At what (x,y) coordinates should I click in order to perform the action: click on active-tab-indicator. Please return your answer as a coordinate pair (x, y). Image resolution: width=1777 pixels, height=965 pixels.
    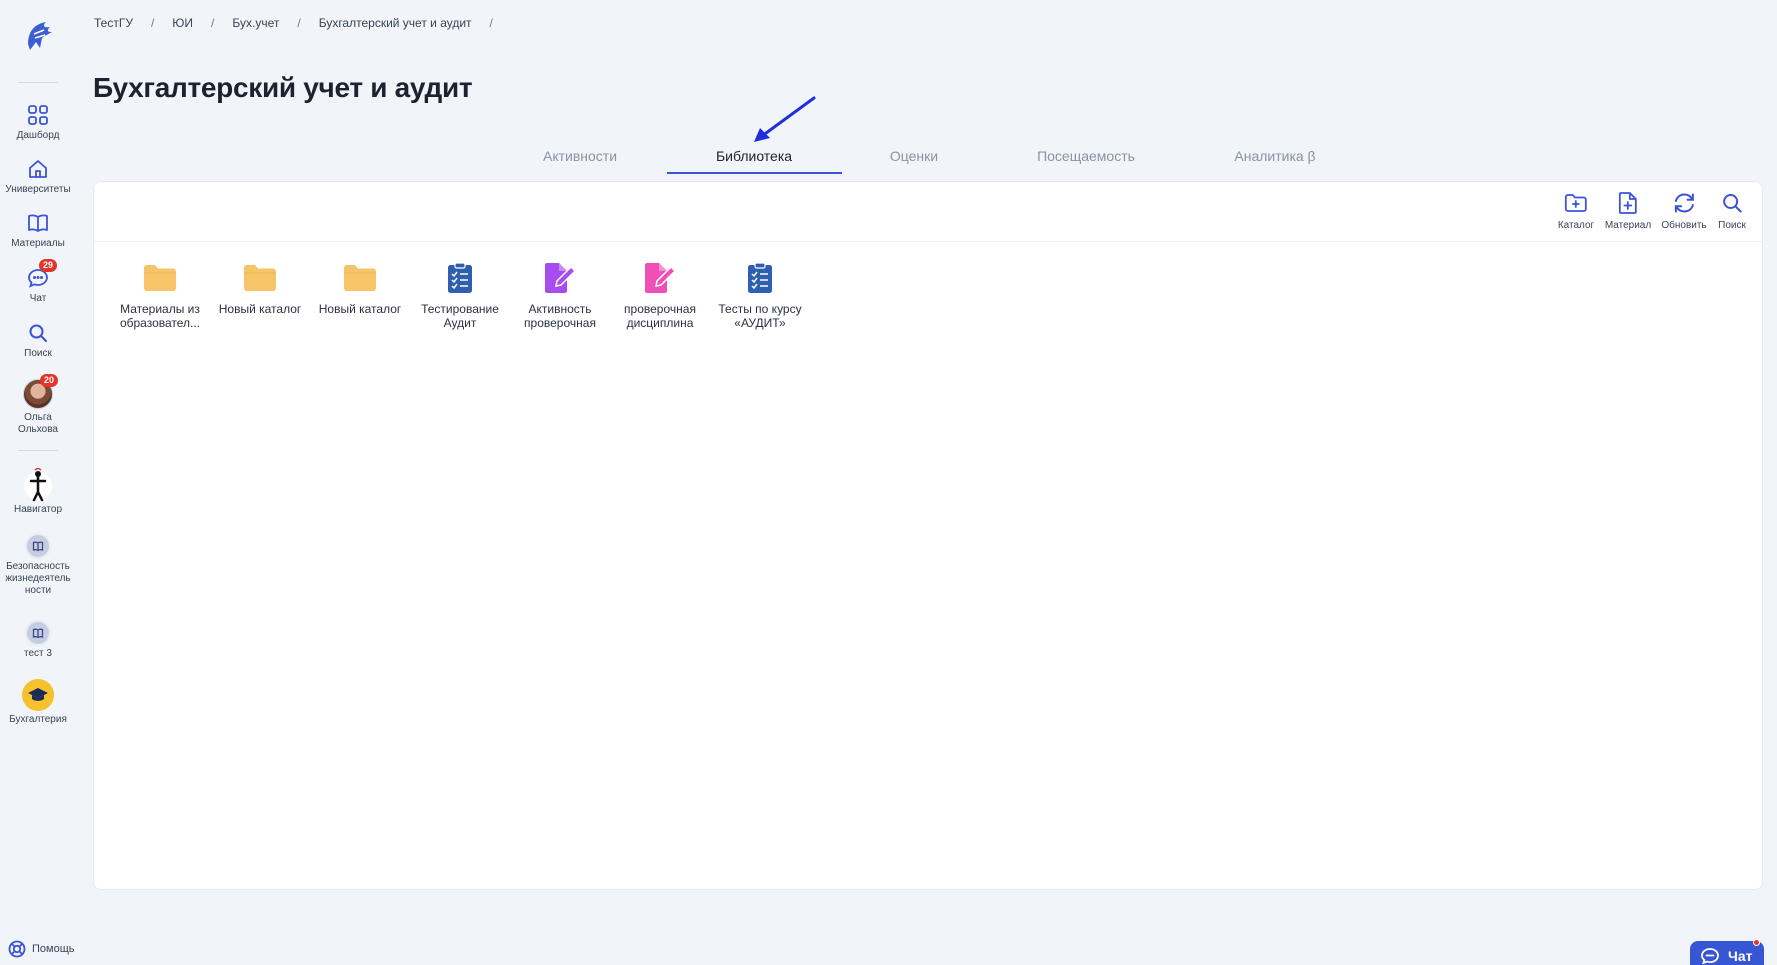
    Looking at the image, I should click on (754, 173).